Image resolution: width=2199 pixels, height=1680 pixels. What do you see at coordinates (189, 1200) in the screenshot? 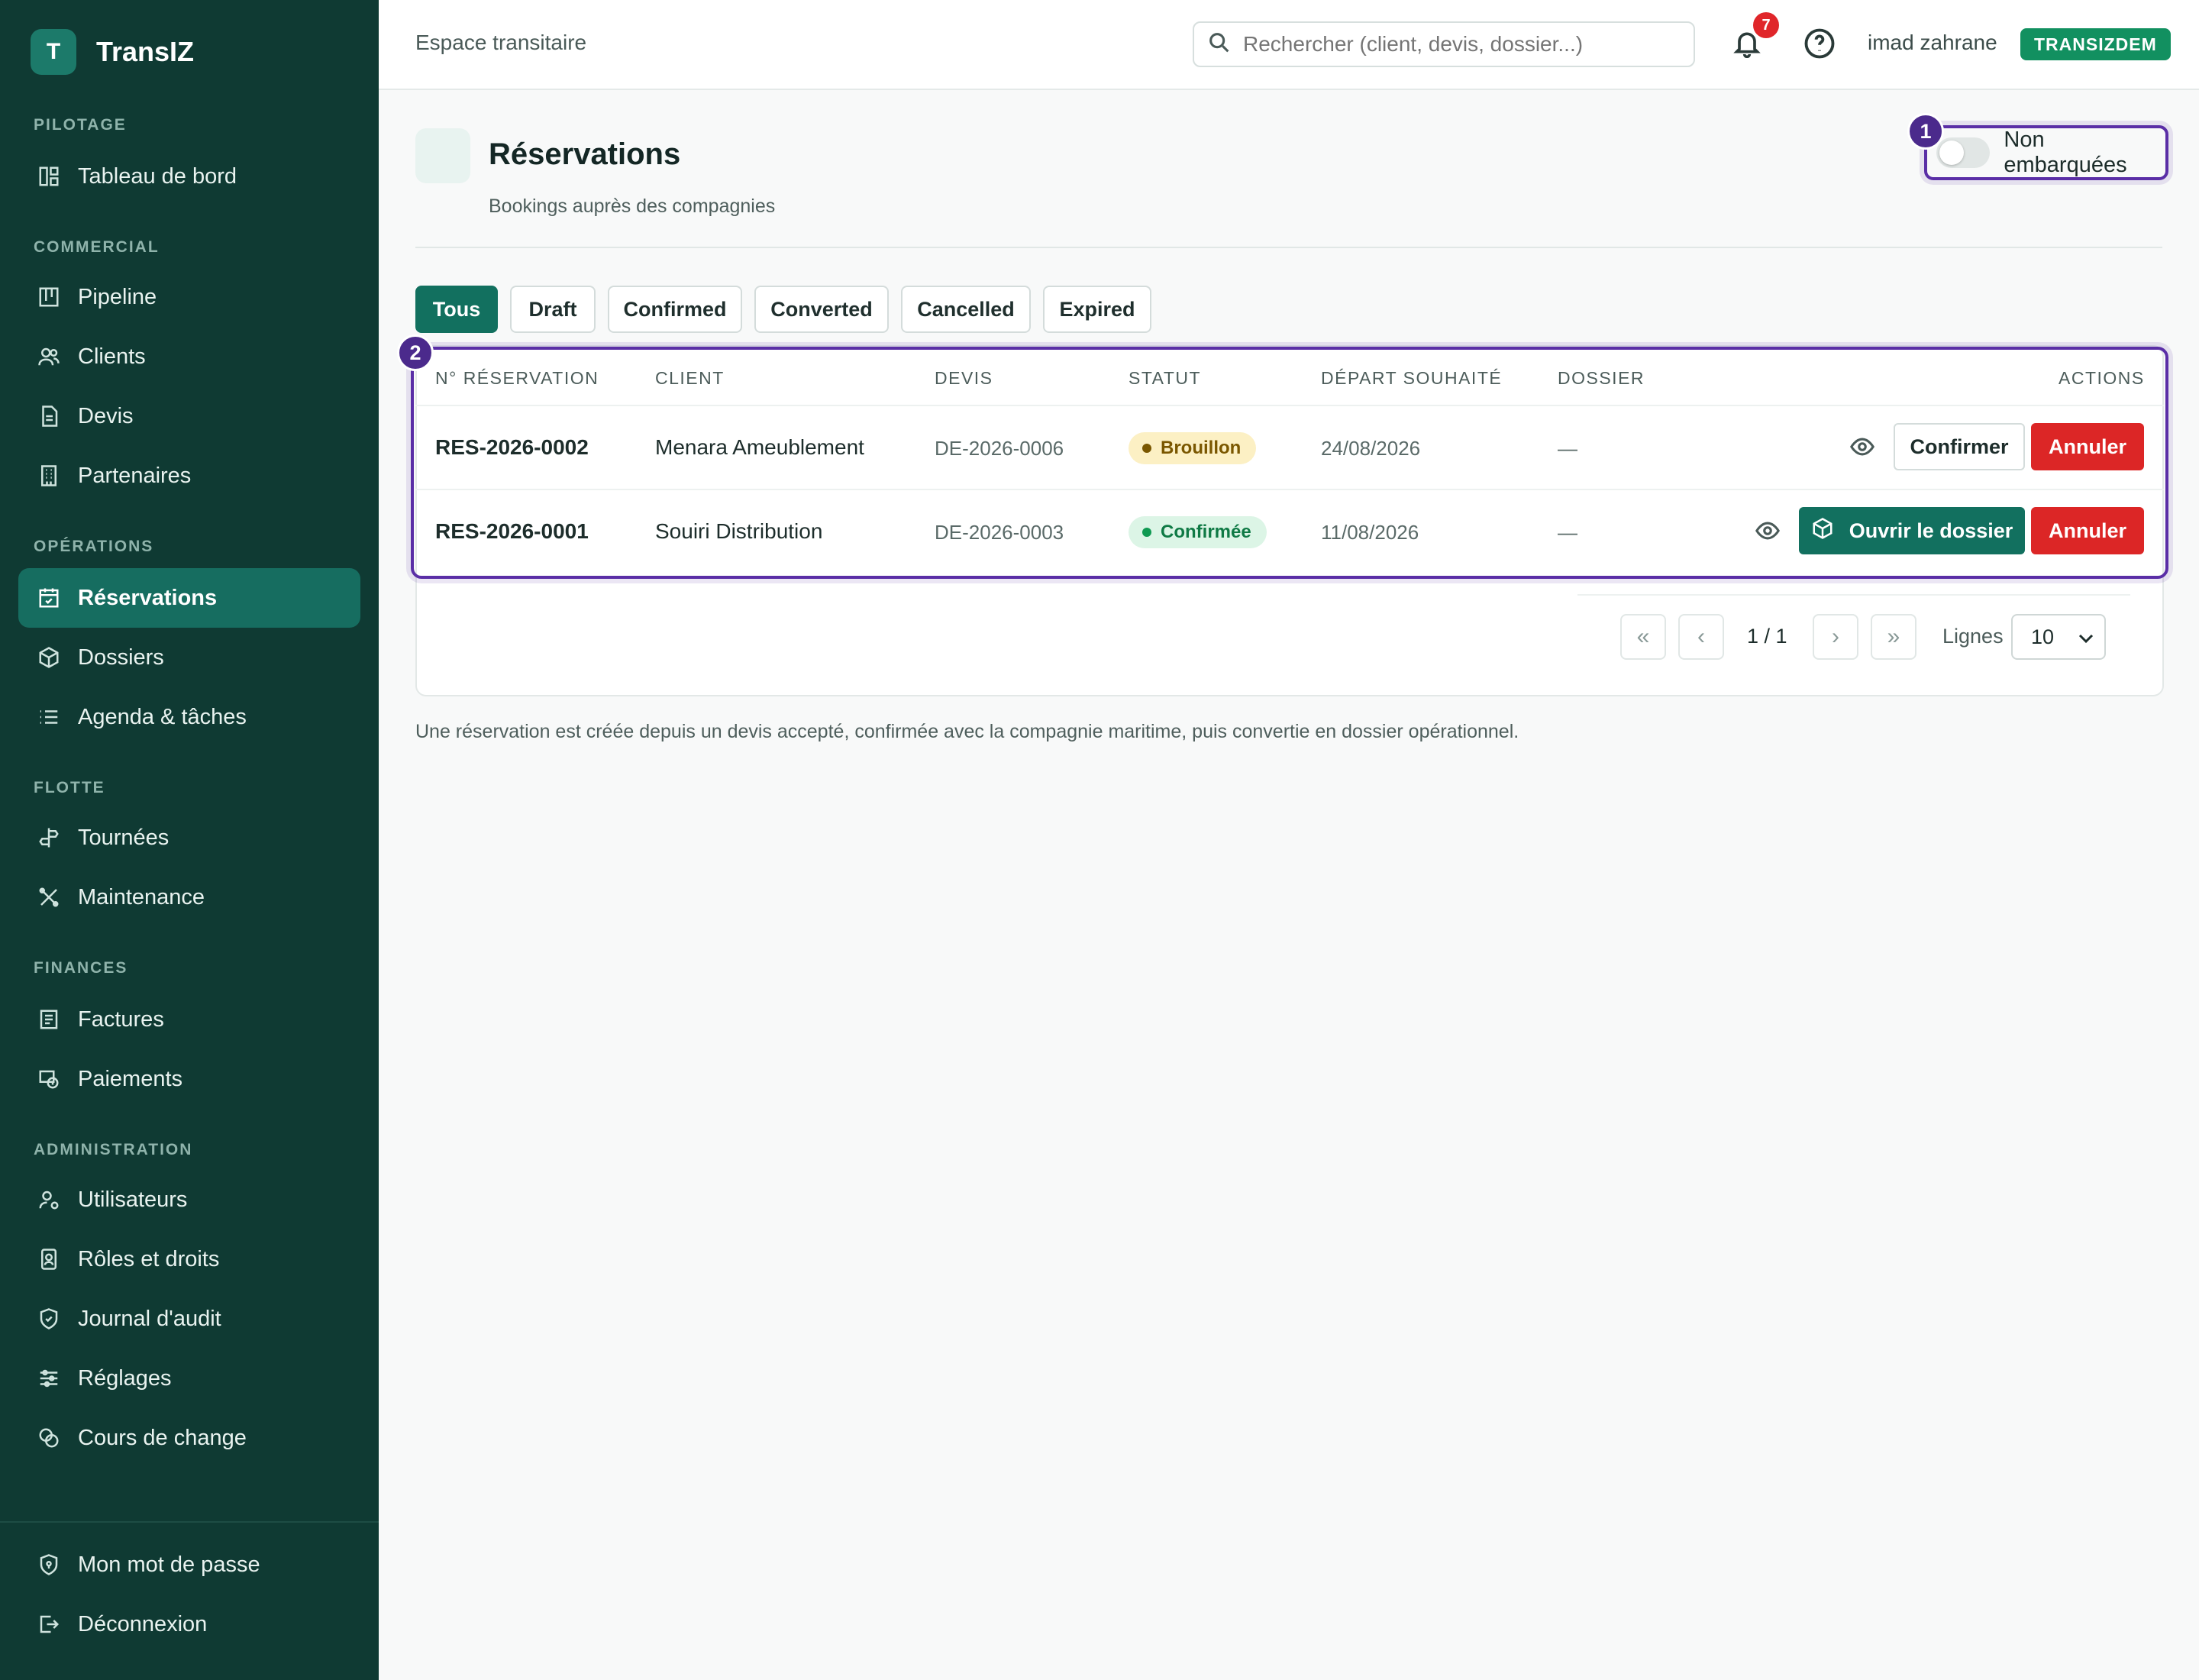
I see `sidebar-item-utilisateurs: Utilisateurs` at bounding box center [189, 1200].